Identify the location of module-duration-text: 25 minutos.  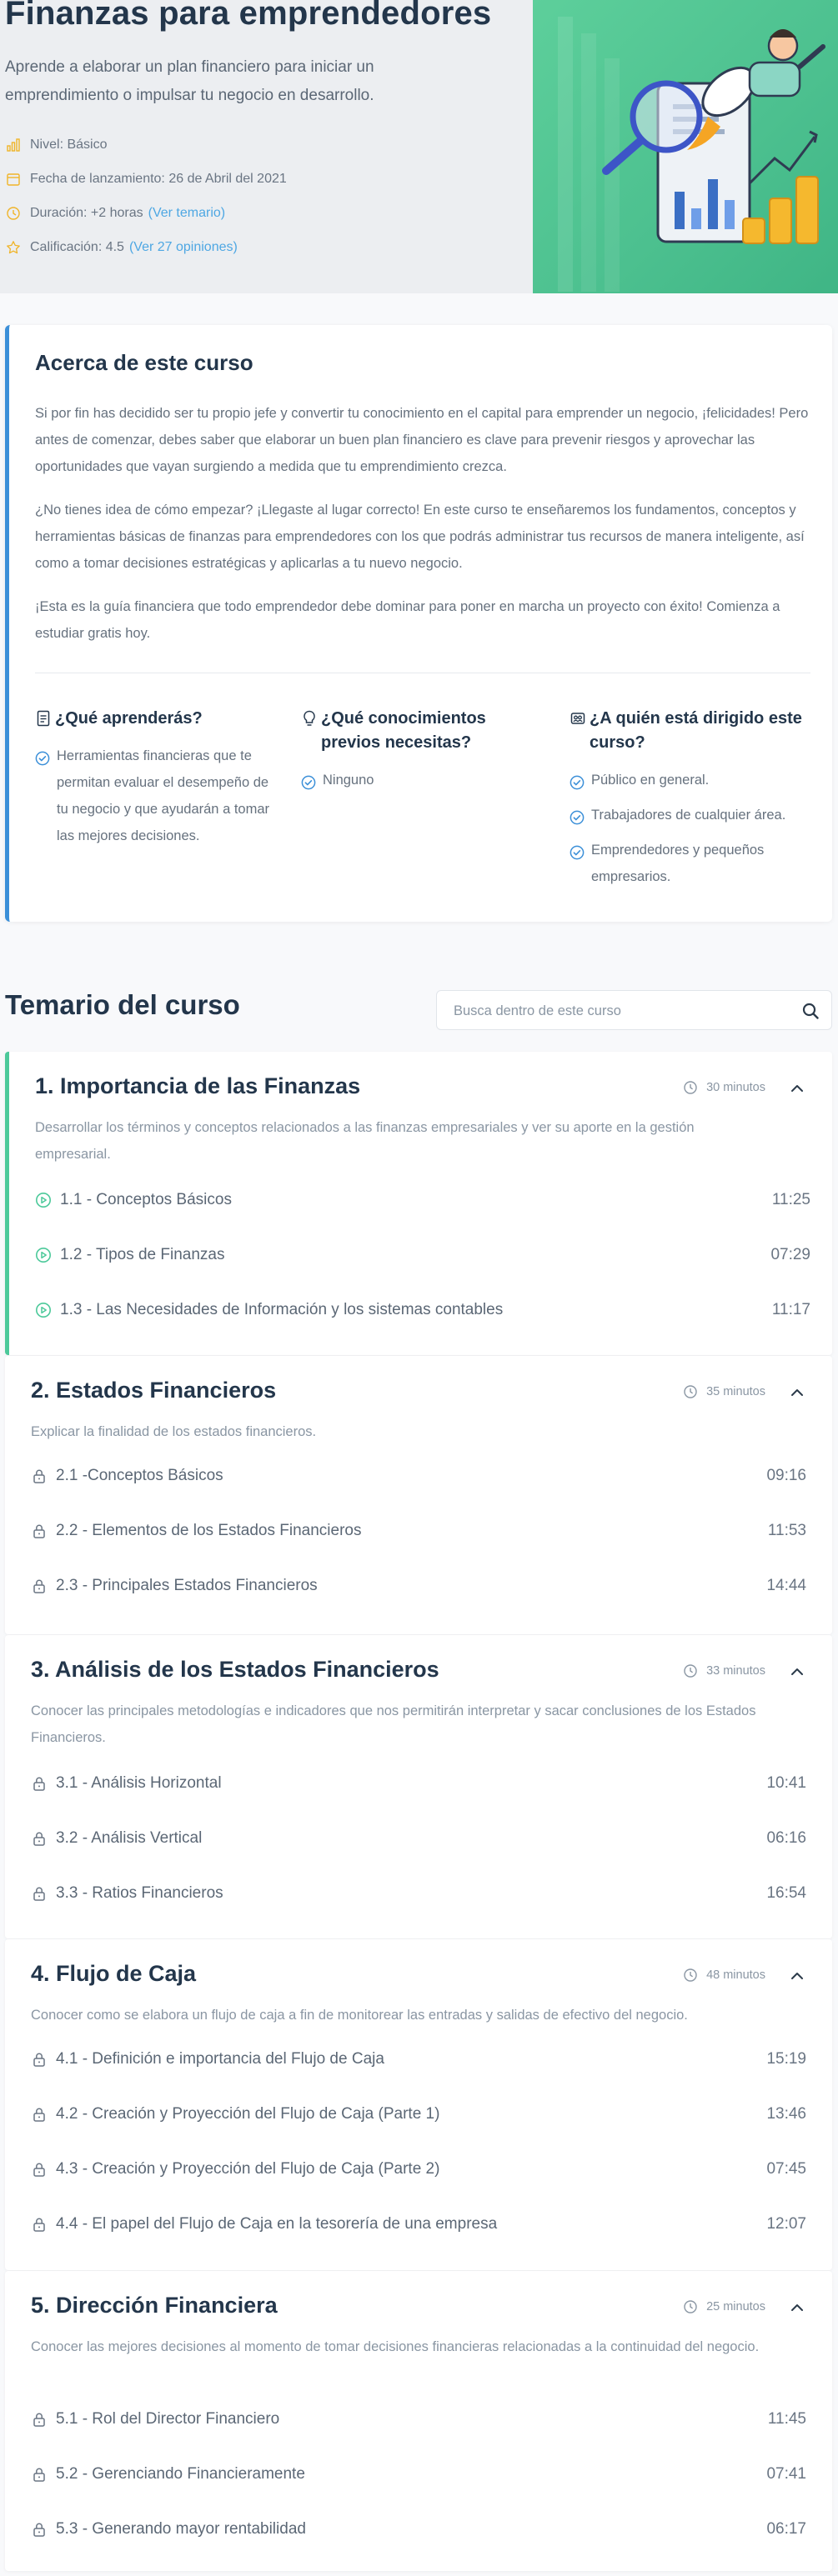
(735, 2306).